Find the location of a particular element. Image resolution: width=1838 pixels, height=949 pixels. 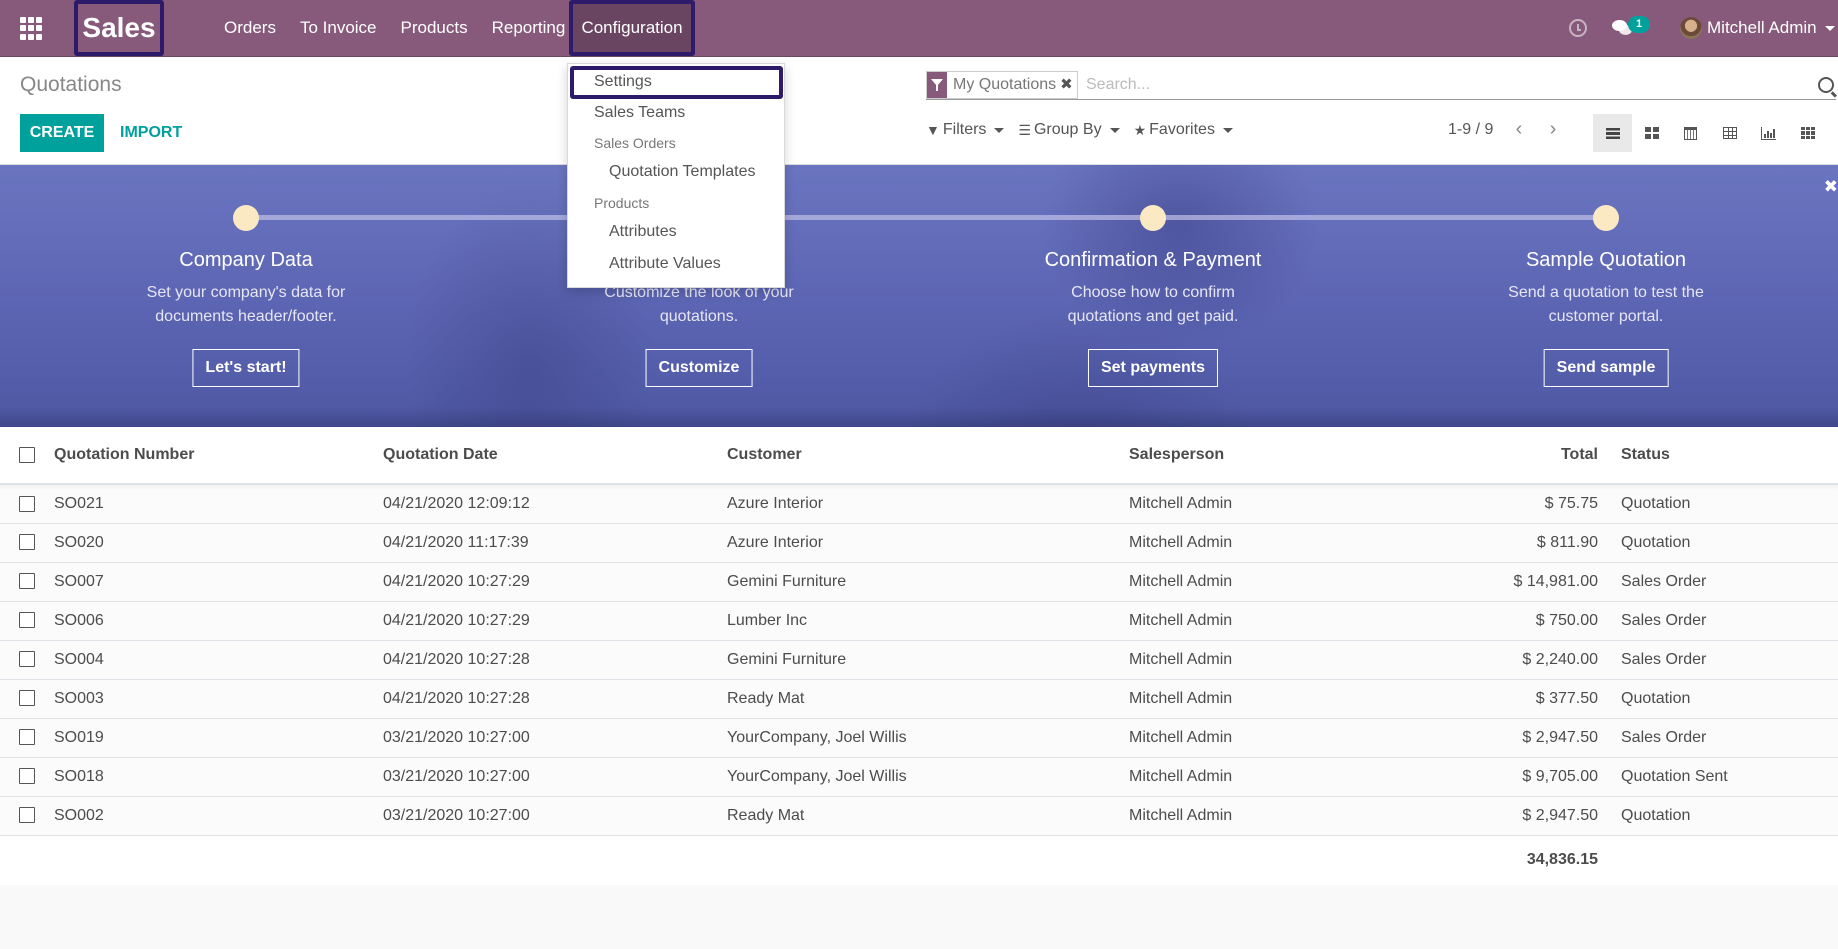

col-salesperson: Salesperson is located at coordinates (1259, 456).